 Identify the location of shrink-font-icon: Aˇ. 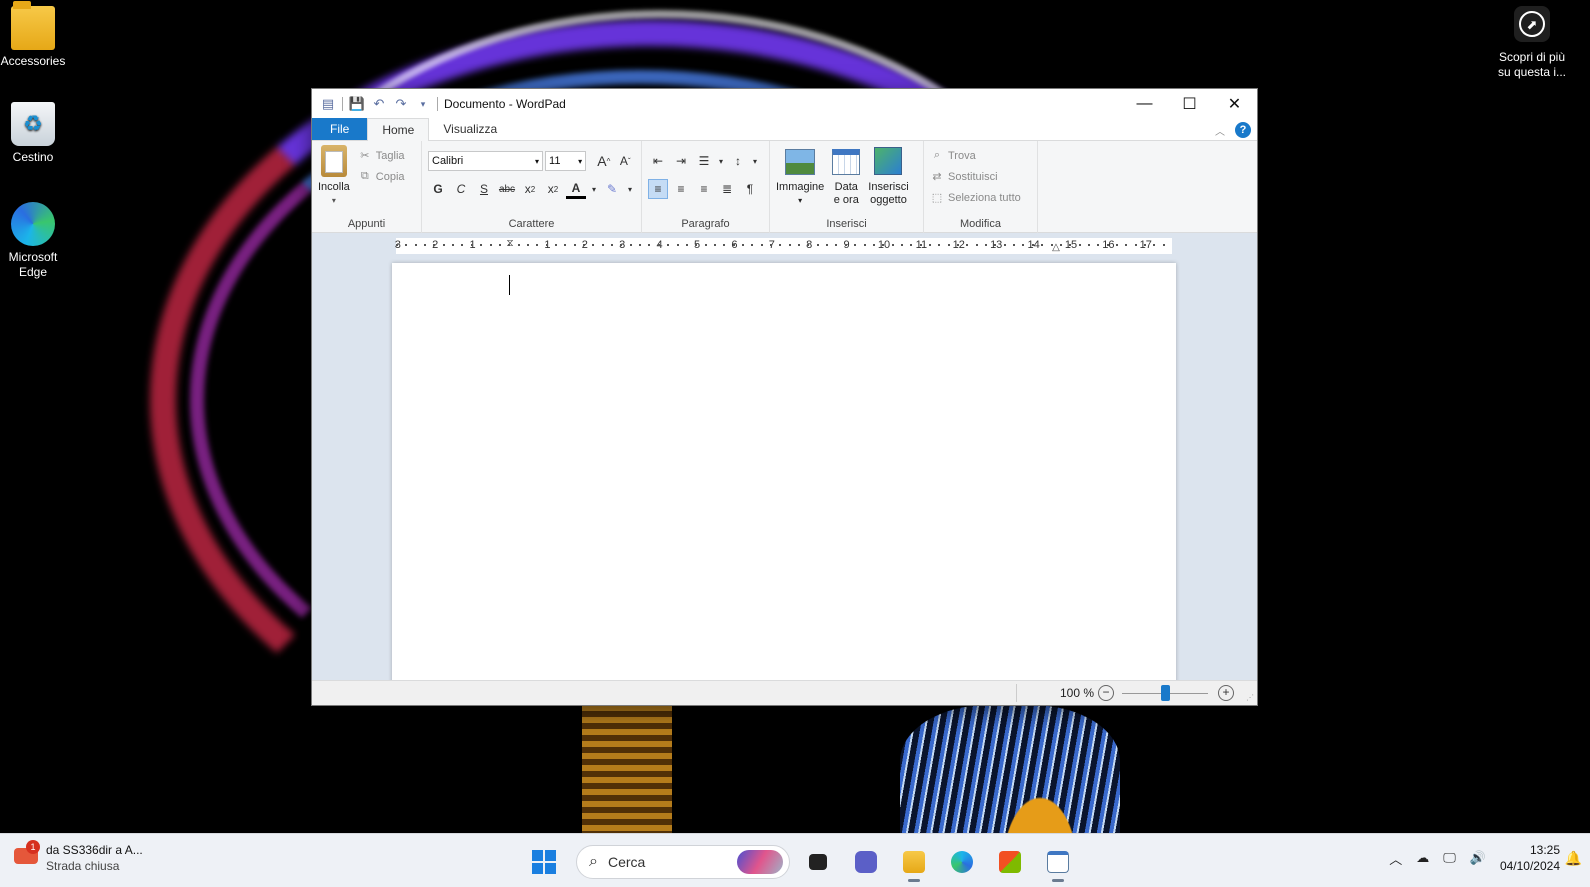
(625, 161).